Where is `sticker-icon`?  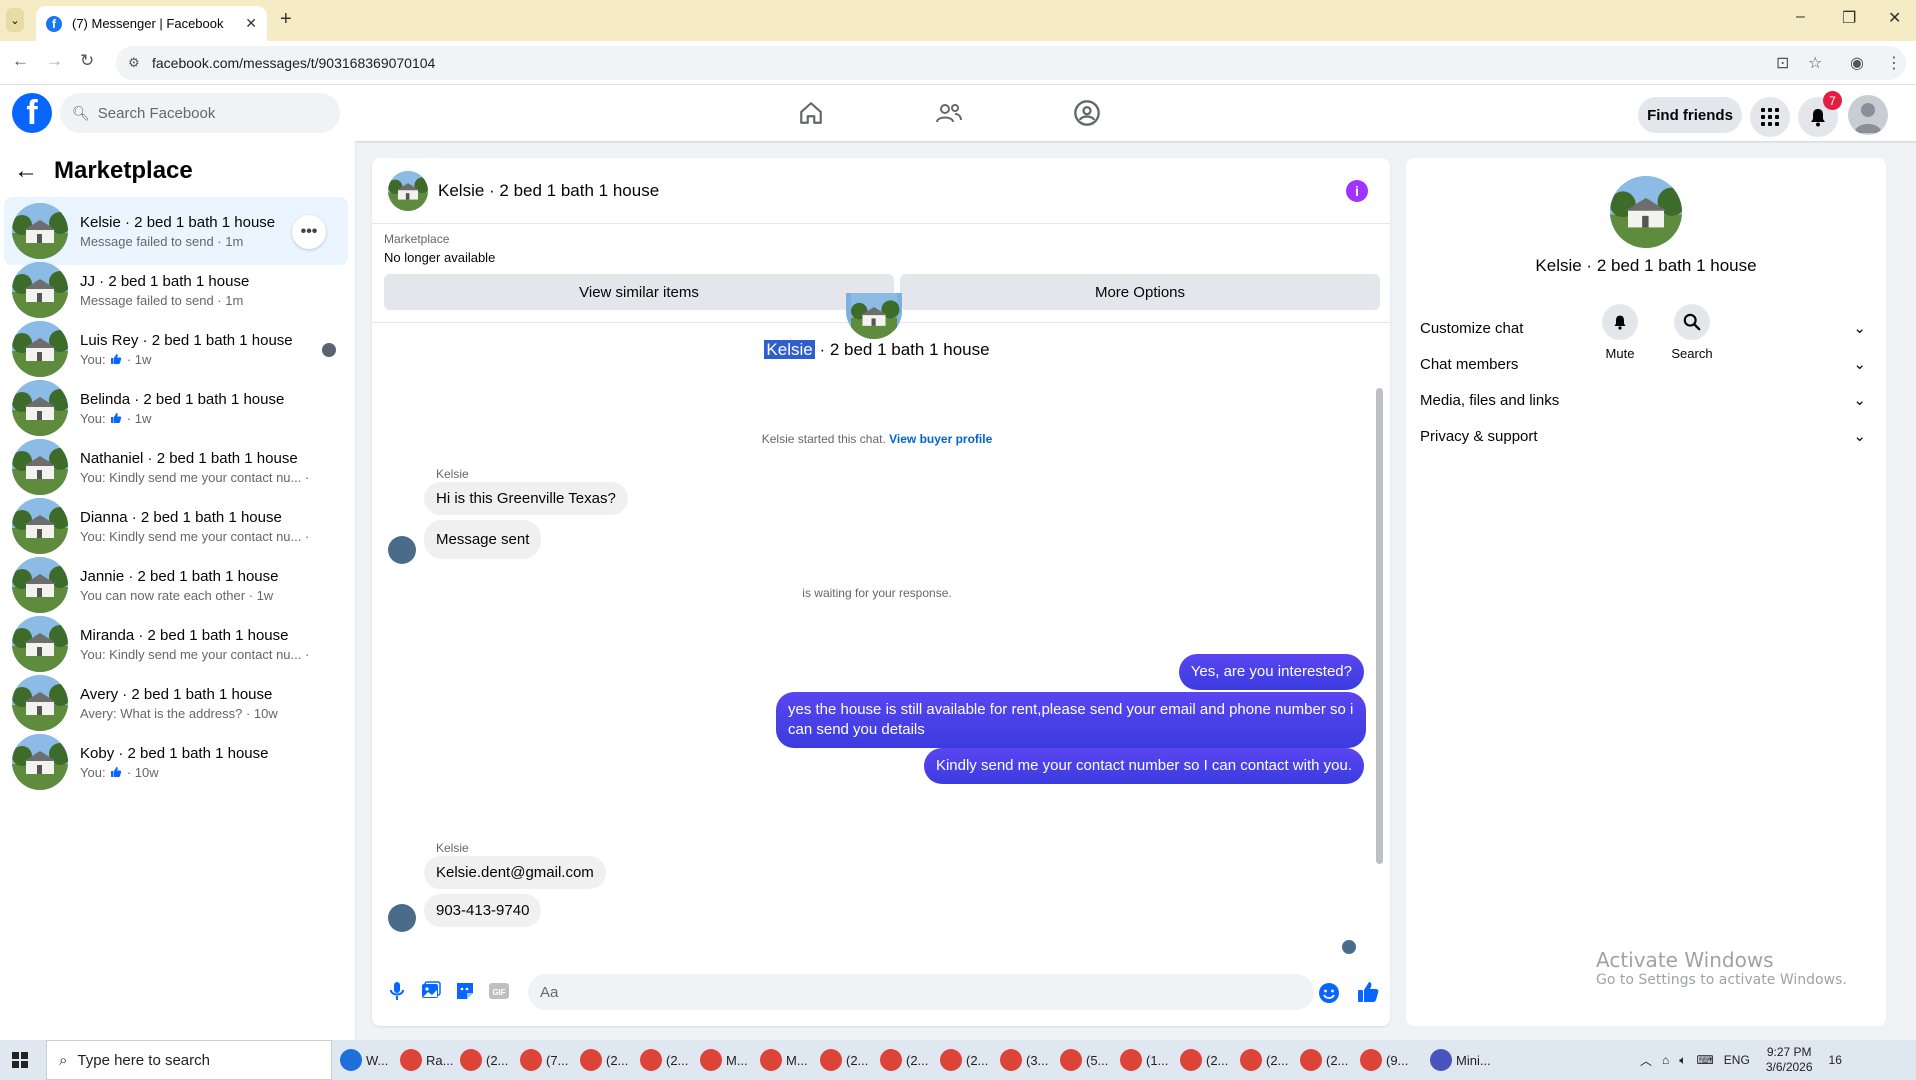
sticker-icon is located at coordinates (465, 991).